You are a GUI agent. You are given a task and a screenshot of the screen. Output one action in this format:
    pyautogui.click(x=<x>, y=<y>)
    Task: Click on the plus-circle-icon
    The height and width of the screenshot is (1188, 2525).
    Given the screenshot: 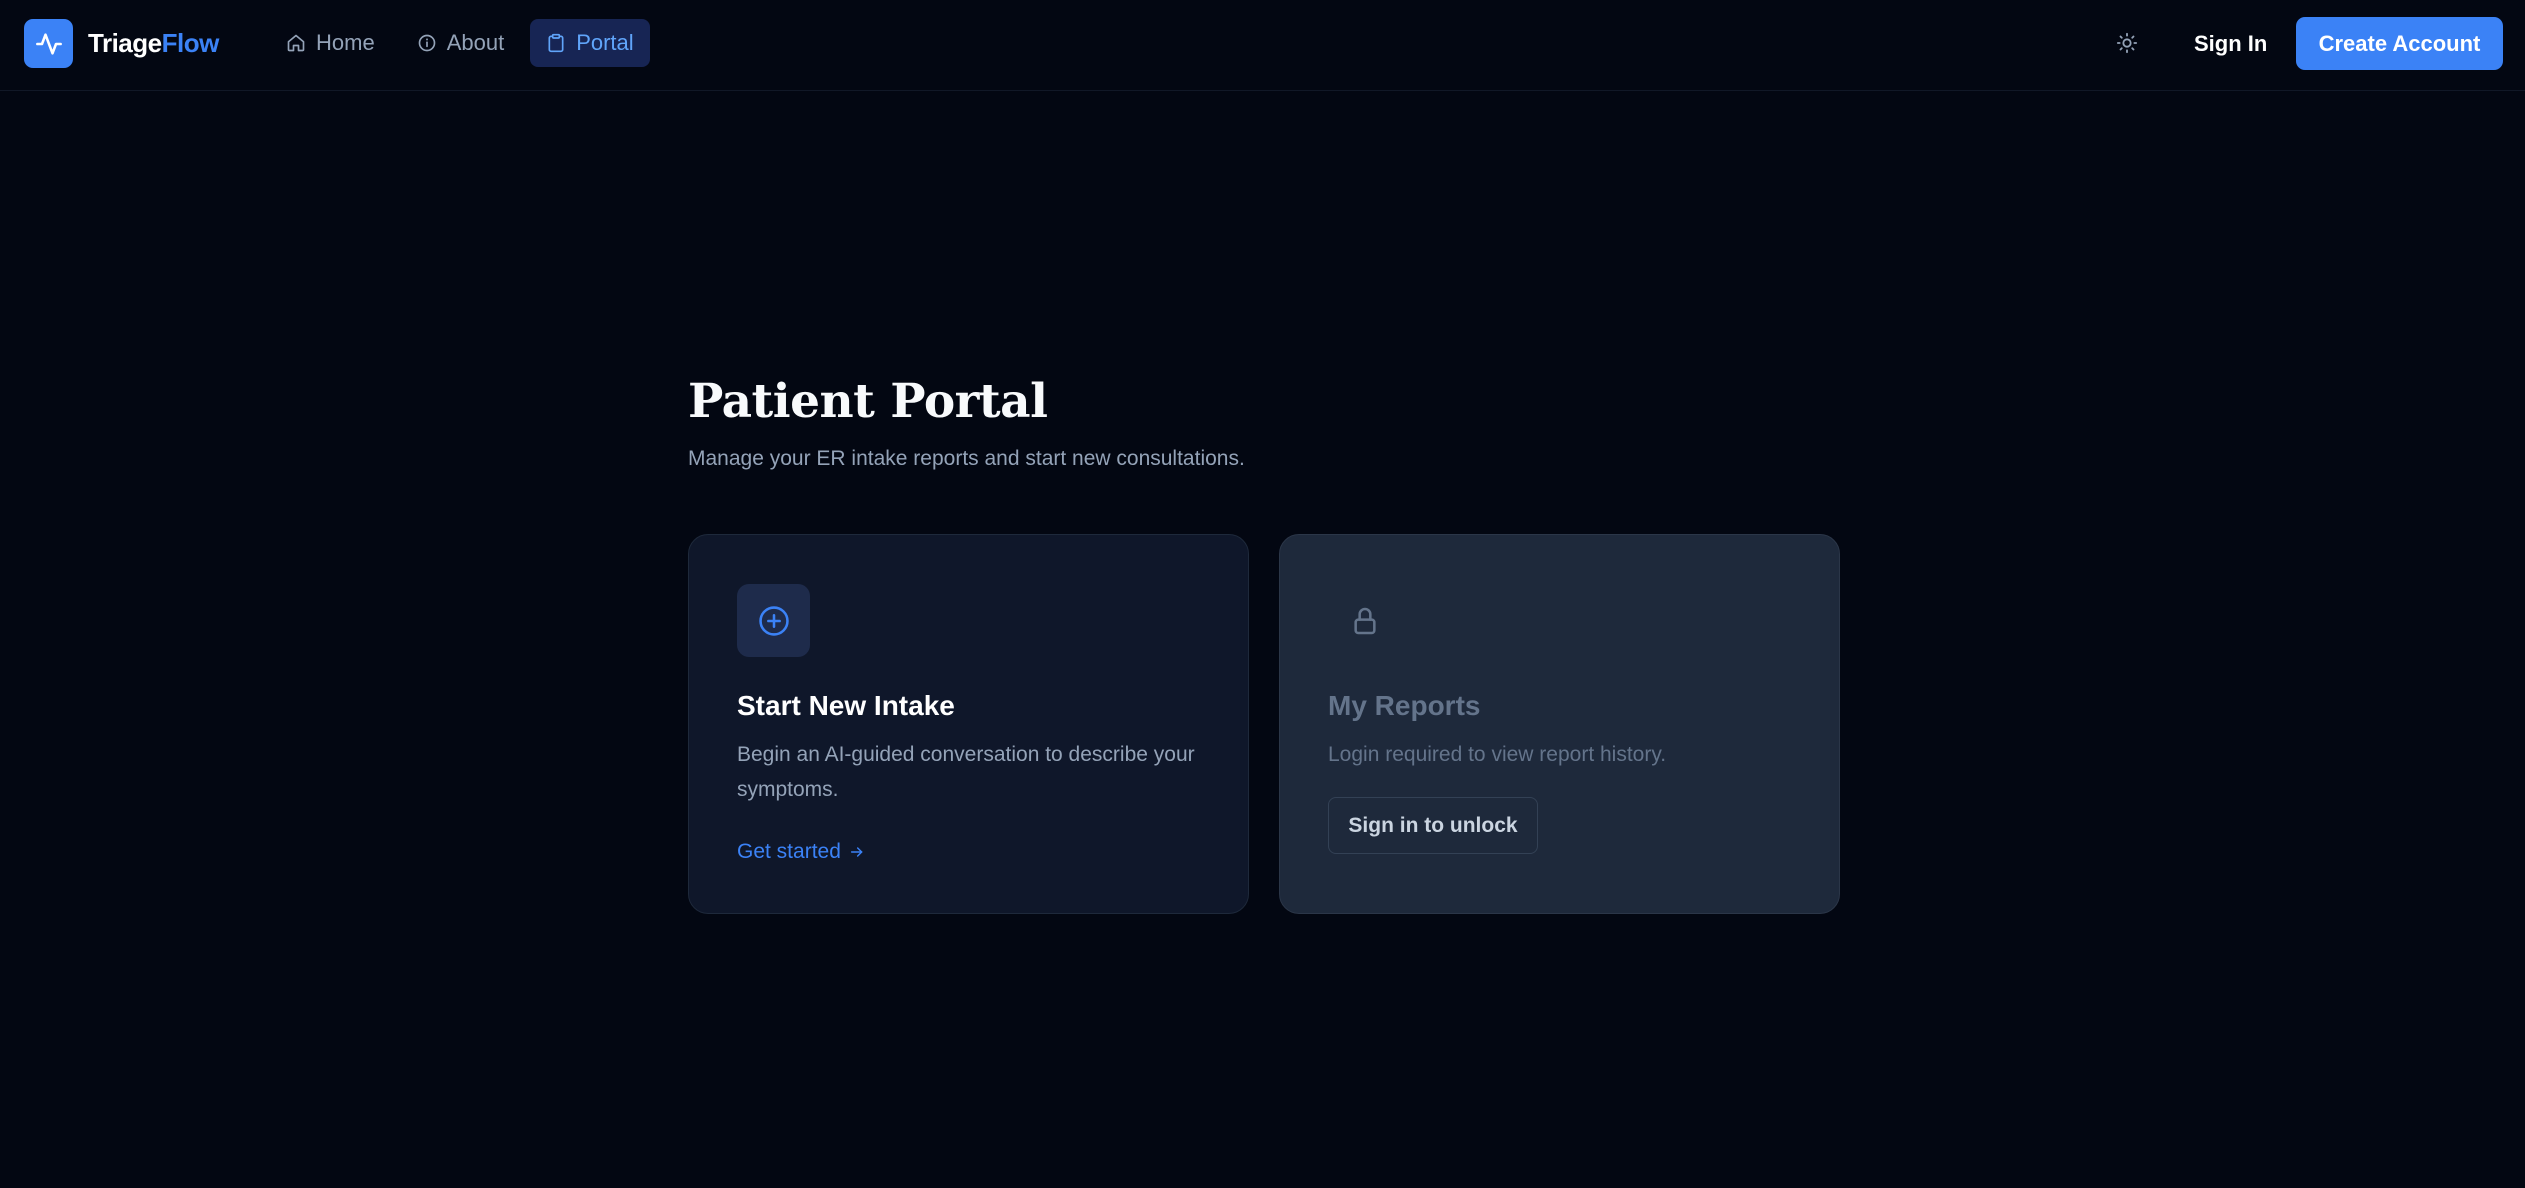 What is the action you would take?
    pyautogui.click(x=773, y=620)
    